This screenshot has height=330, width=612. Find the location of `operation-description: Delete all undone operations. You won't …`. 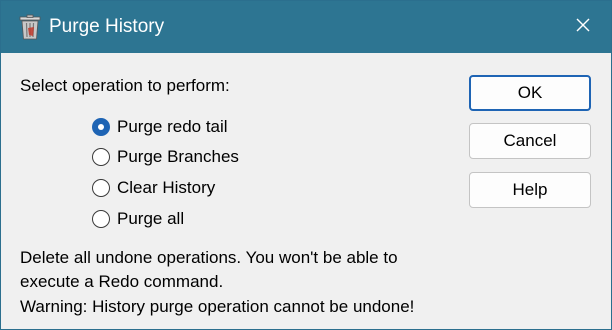

operation-description: Delete all undone operations. You won't … is located at coordinates (209, 269).